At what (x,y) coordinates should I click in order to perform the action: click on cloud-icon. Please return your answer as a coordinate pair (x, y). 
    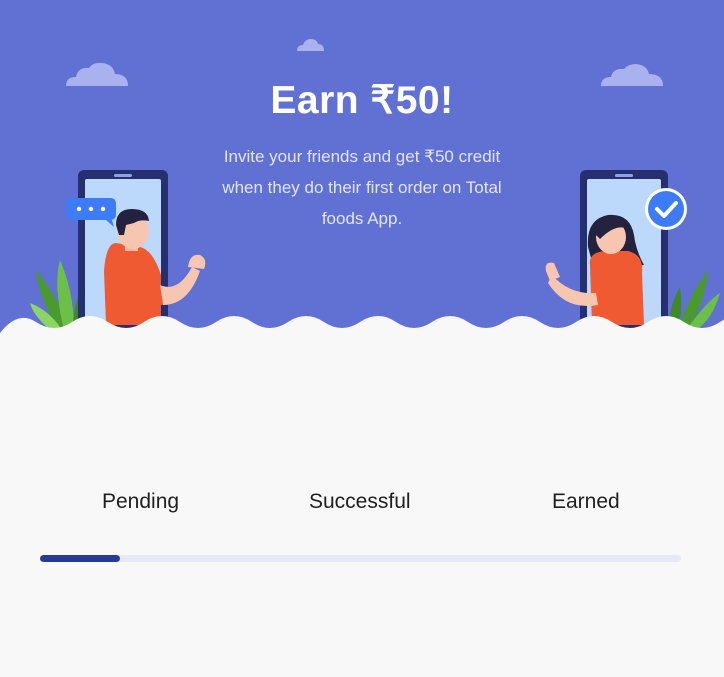
    Looking at the image, I should click on (310, 45).